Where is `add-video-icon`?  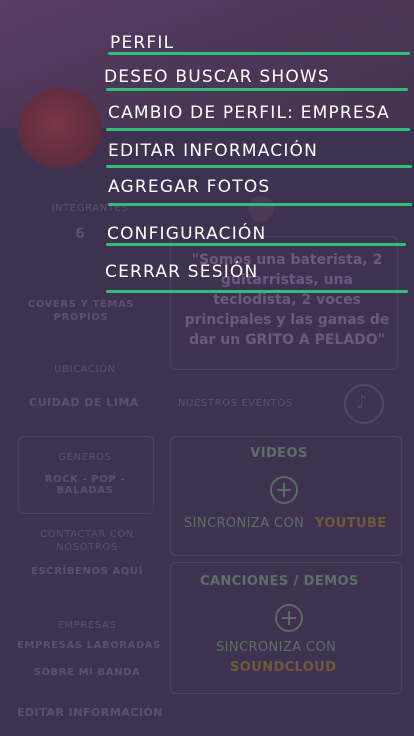
add-video-icon is located at coordinates (284, 490).